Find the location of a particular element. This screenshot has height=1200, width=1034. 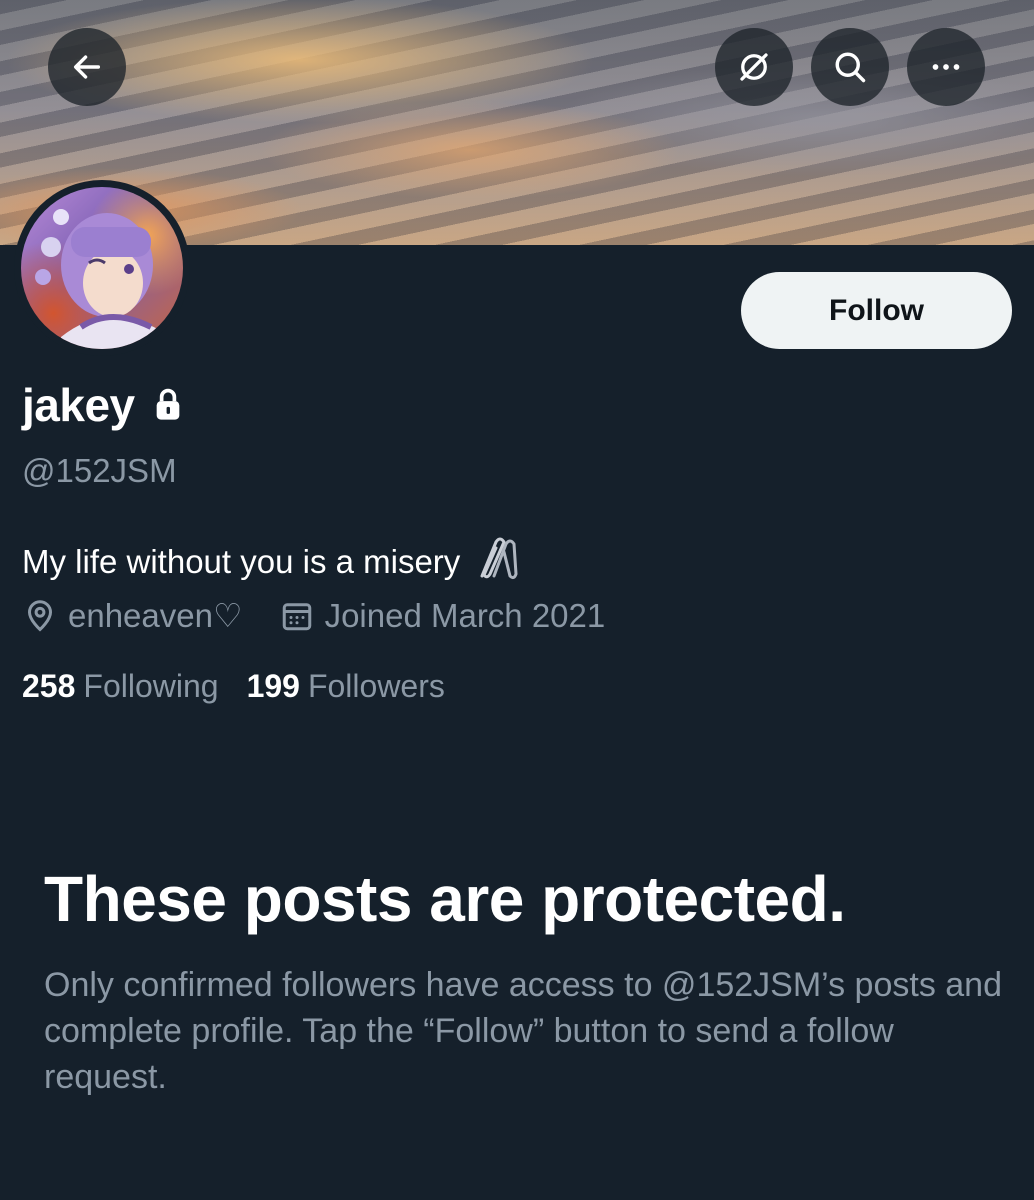

calendar-icon is located at coordinates (296, 616).